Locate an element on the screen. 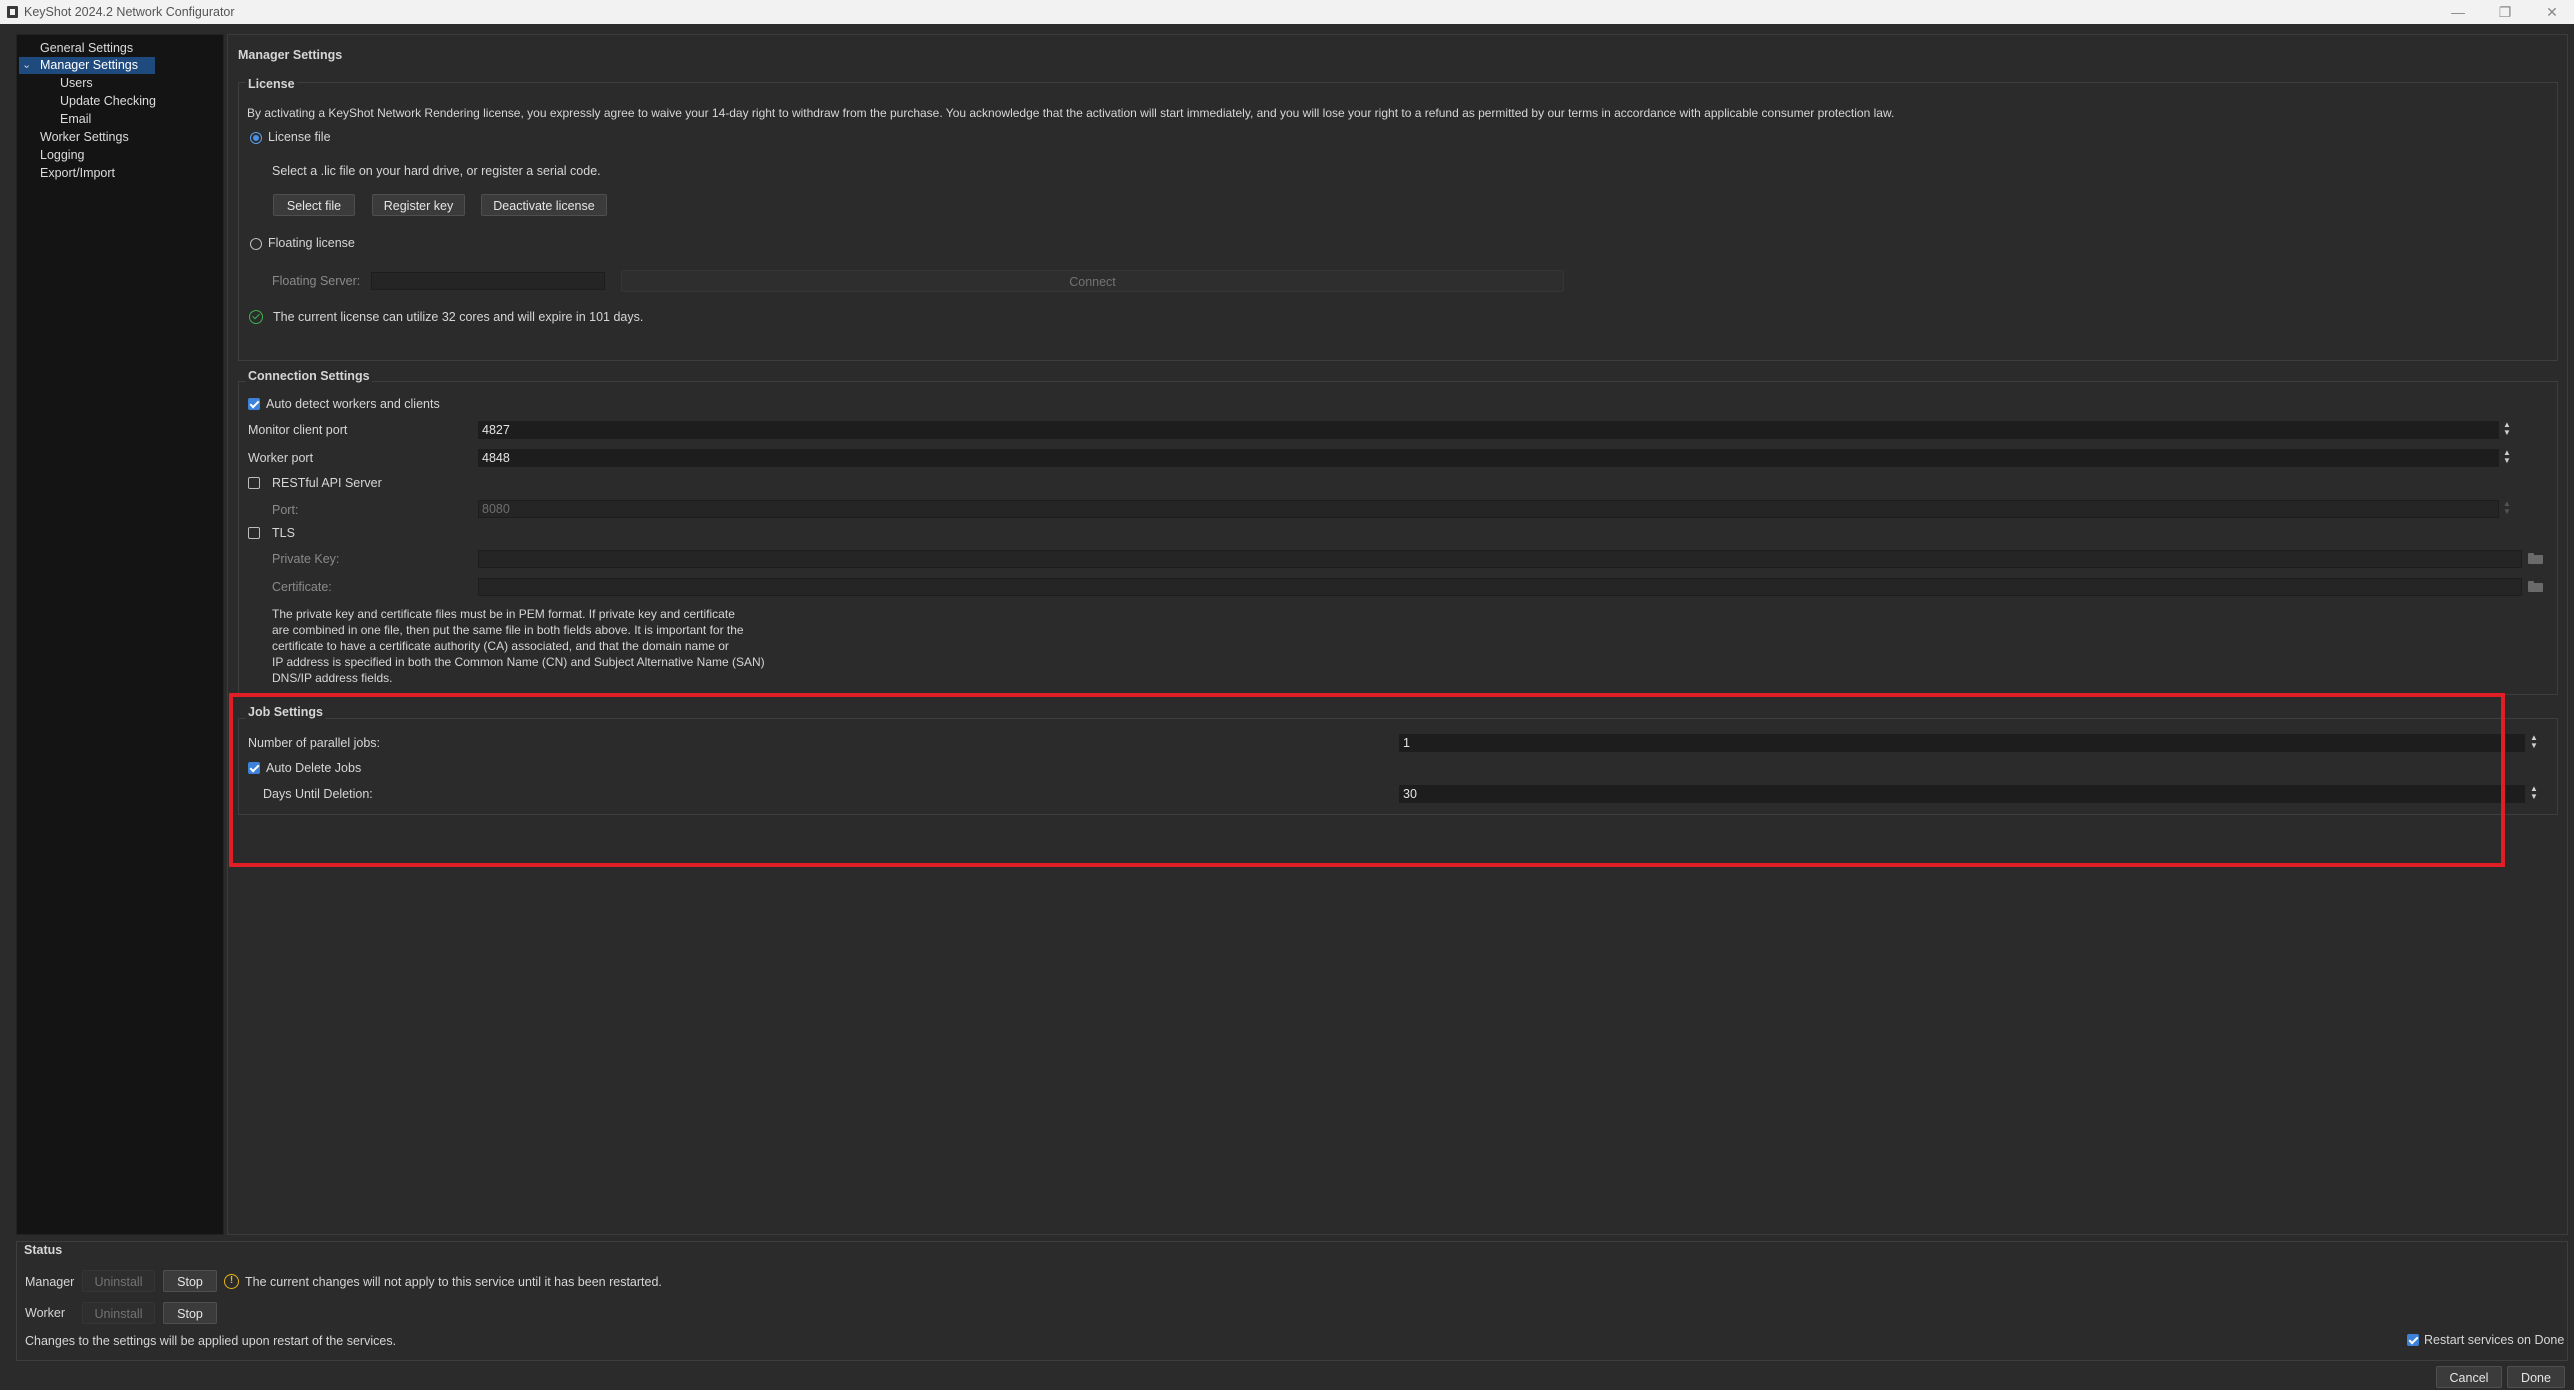 The image size is (2574, 1390). restart-services-label: Restart services on Done is located at coordinates (2494, 1340).